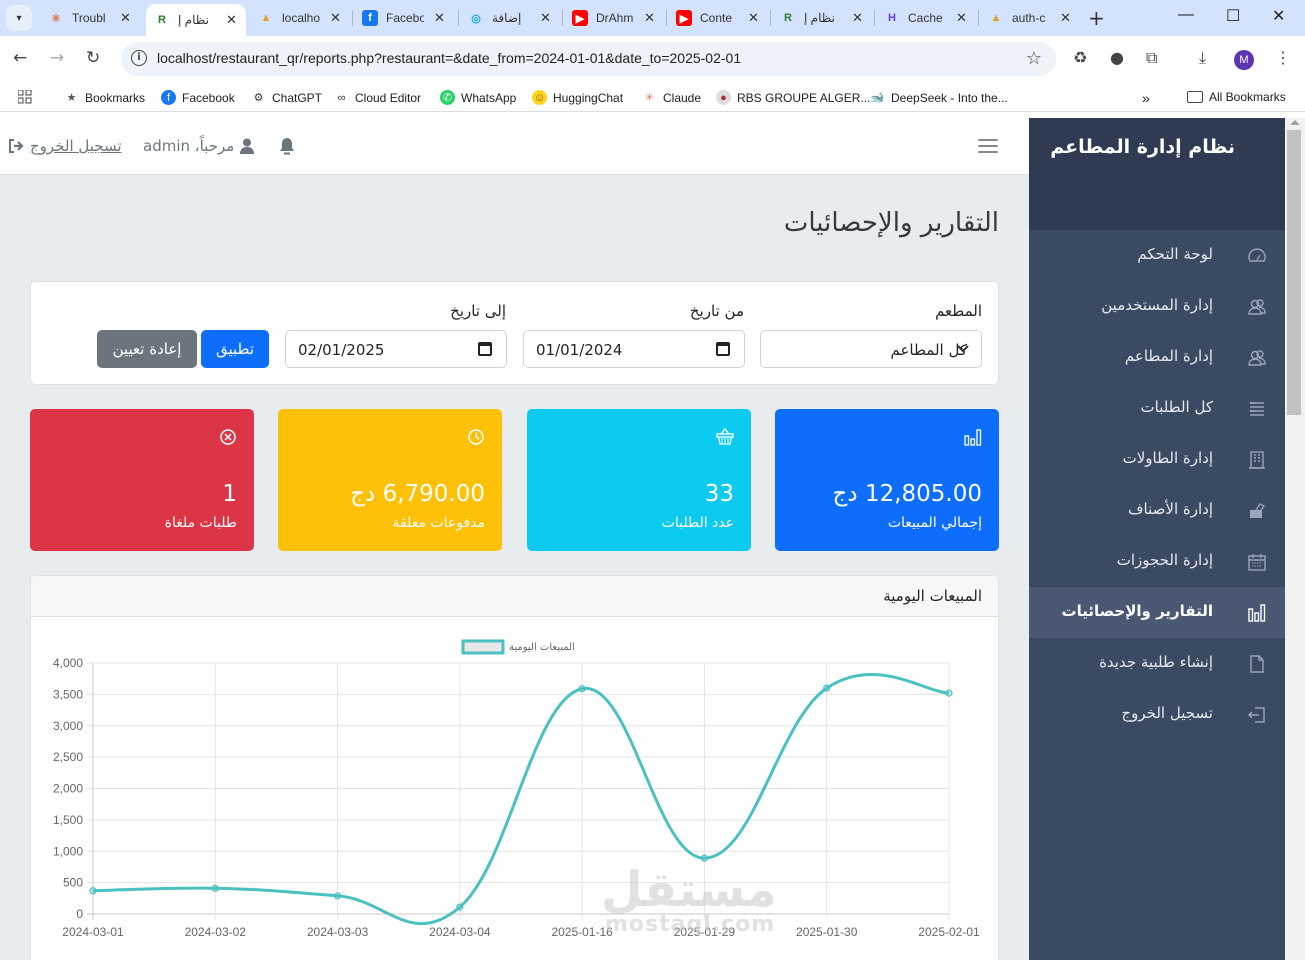  What do you see at coordinates (510, 18) in the screenshot?
I see `browser-tab: ◎ إضافة ✕` at bounding box center [510, 18].